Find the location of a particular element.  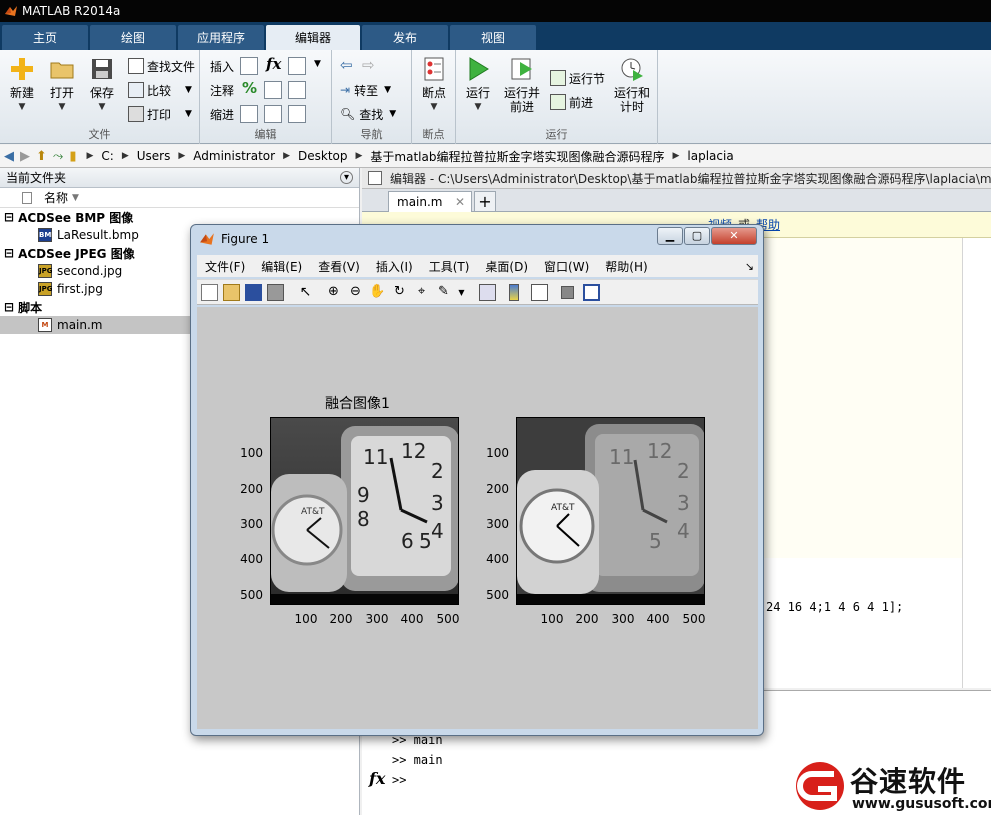

run-section-button: 运行节 is located at coordinates (577, 78).